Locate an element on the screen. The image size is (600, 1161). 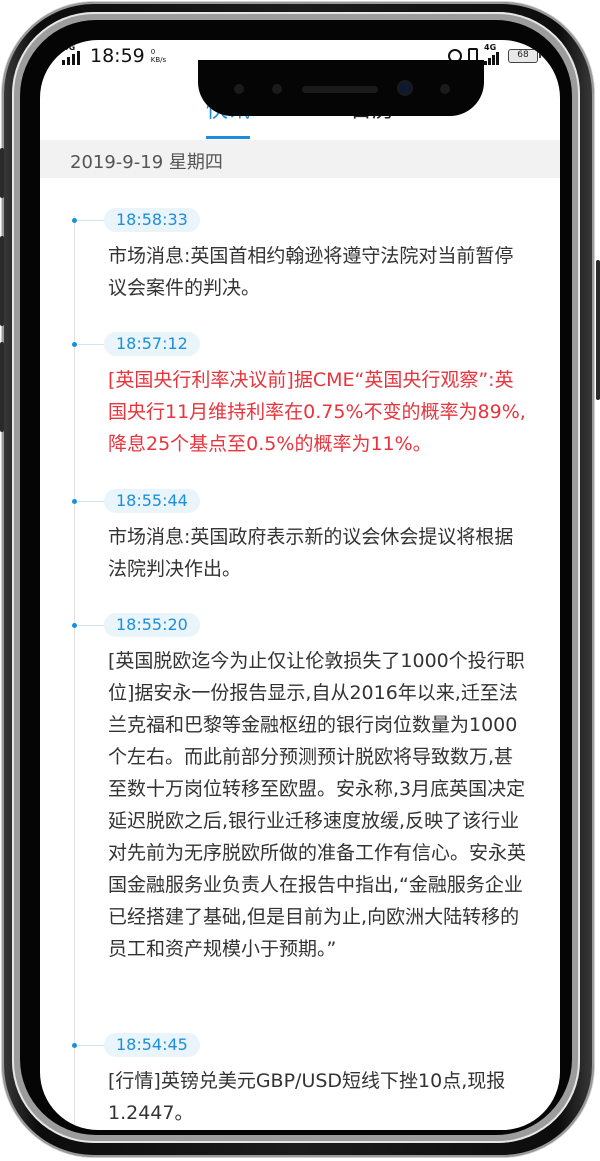
volume-down-button is located at coordinates (2, 387).